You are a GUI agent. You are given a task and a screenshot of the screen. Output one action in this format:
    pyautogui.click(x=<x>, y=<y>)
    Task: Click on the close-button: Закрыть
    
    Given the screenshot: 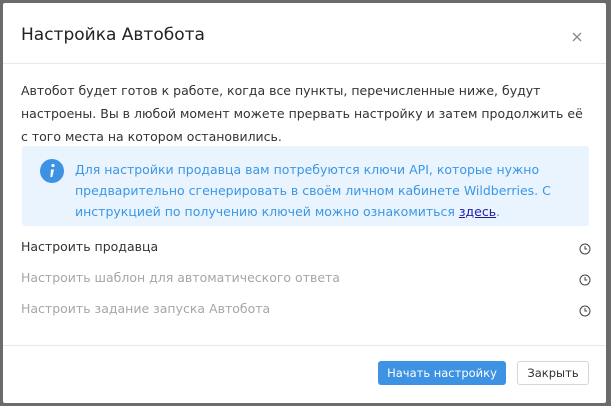 What is the action you would take?
    pyautogui.click(x=553, y=373)
    